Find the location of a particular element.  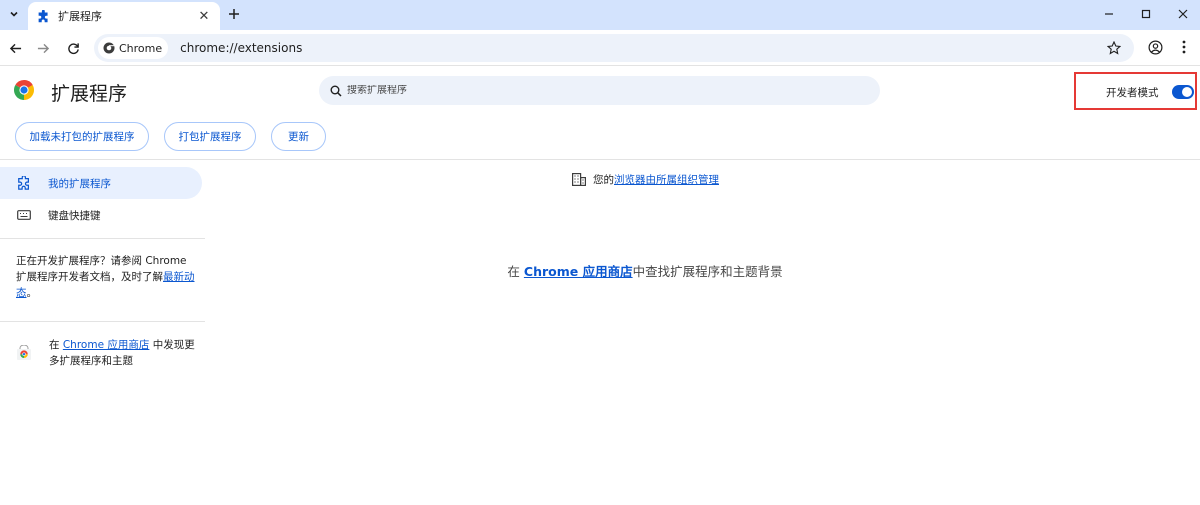

minimize-icon is located at coordinates (1109, 14).